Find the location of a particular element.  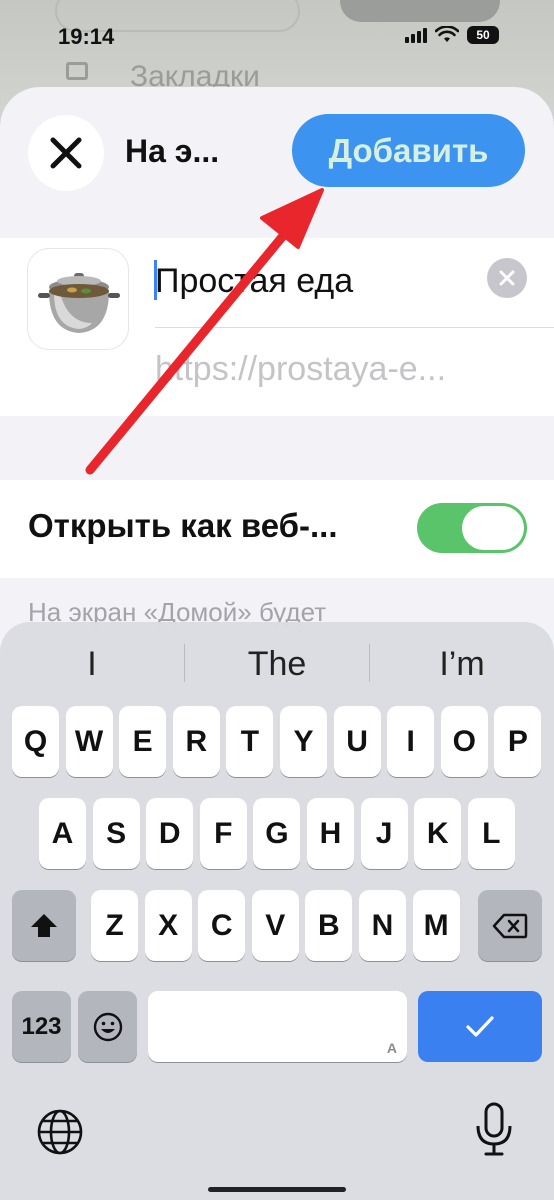

done-key is located at coordinates (480, 1026).